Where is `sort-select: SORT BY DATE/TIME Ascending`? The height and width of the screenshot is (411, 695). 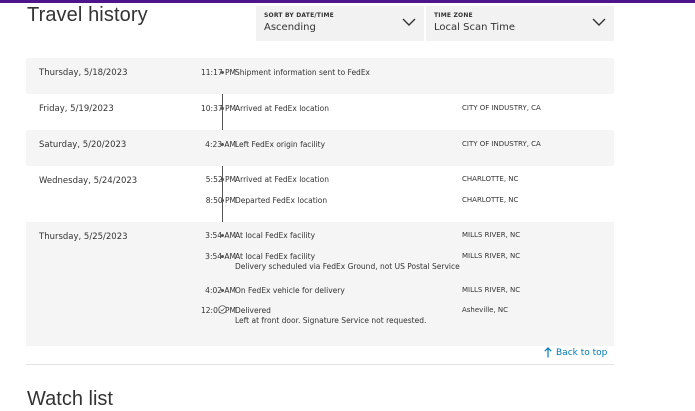
sort-select: SORT BY DATE/TIME Ascending is located at coordinates (340, 23).